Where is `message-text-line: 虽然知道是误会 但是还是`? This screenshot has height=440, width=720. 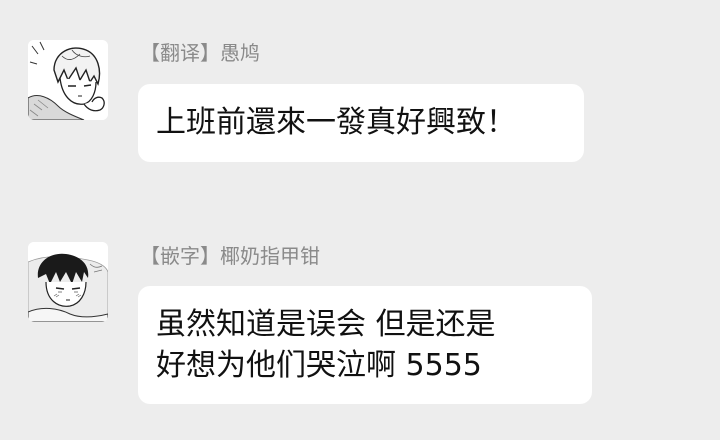
message-text-line: 虽然知道是误会 但是还是 is located at coordinates (326, 324).